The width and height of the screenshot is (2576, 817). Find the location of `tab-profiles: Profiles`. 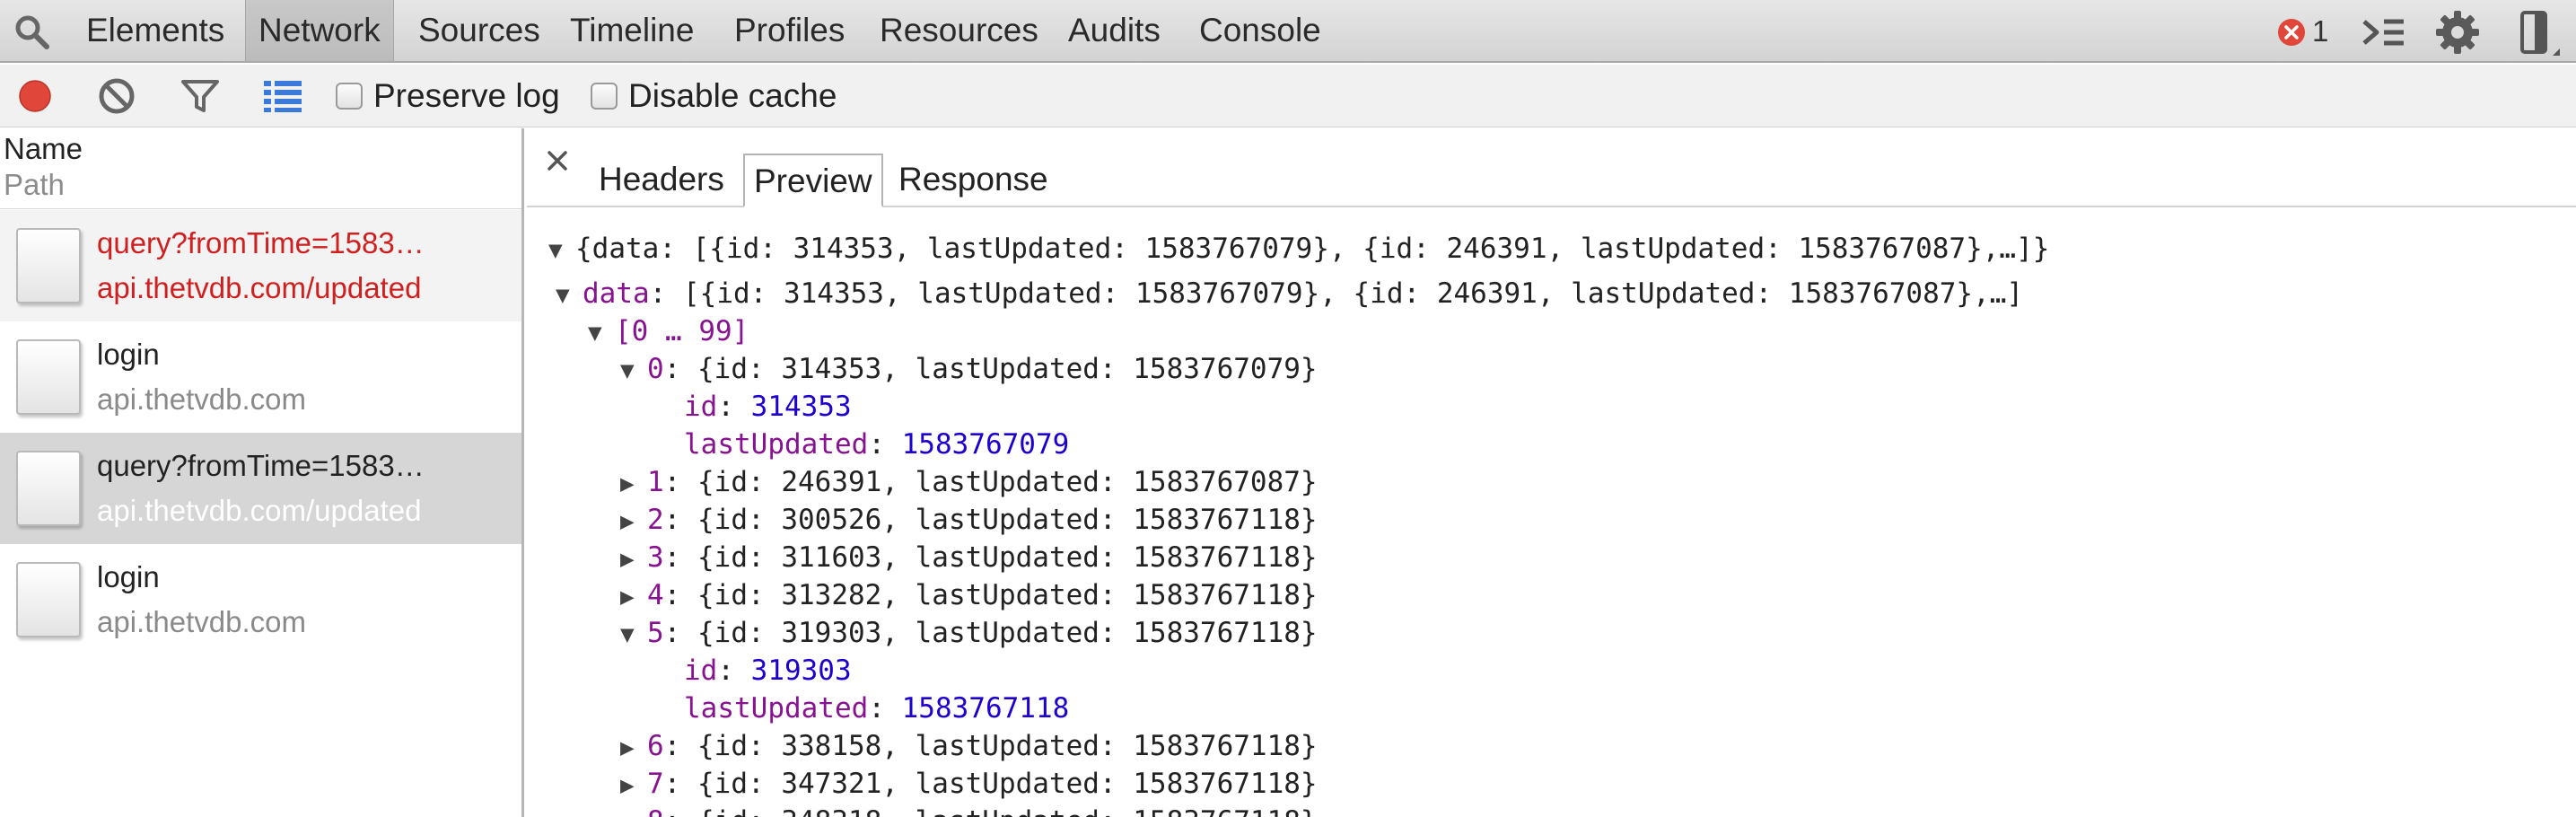

tab-profiles: Profiles is located at coordinates (789, 31).